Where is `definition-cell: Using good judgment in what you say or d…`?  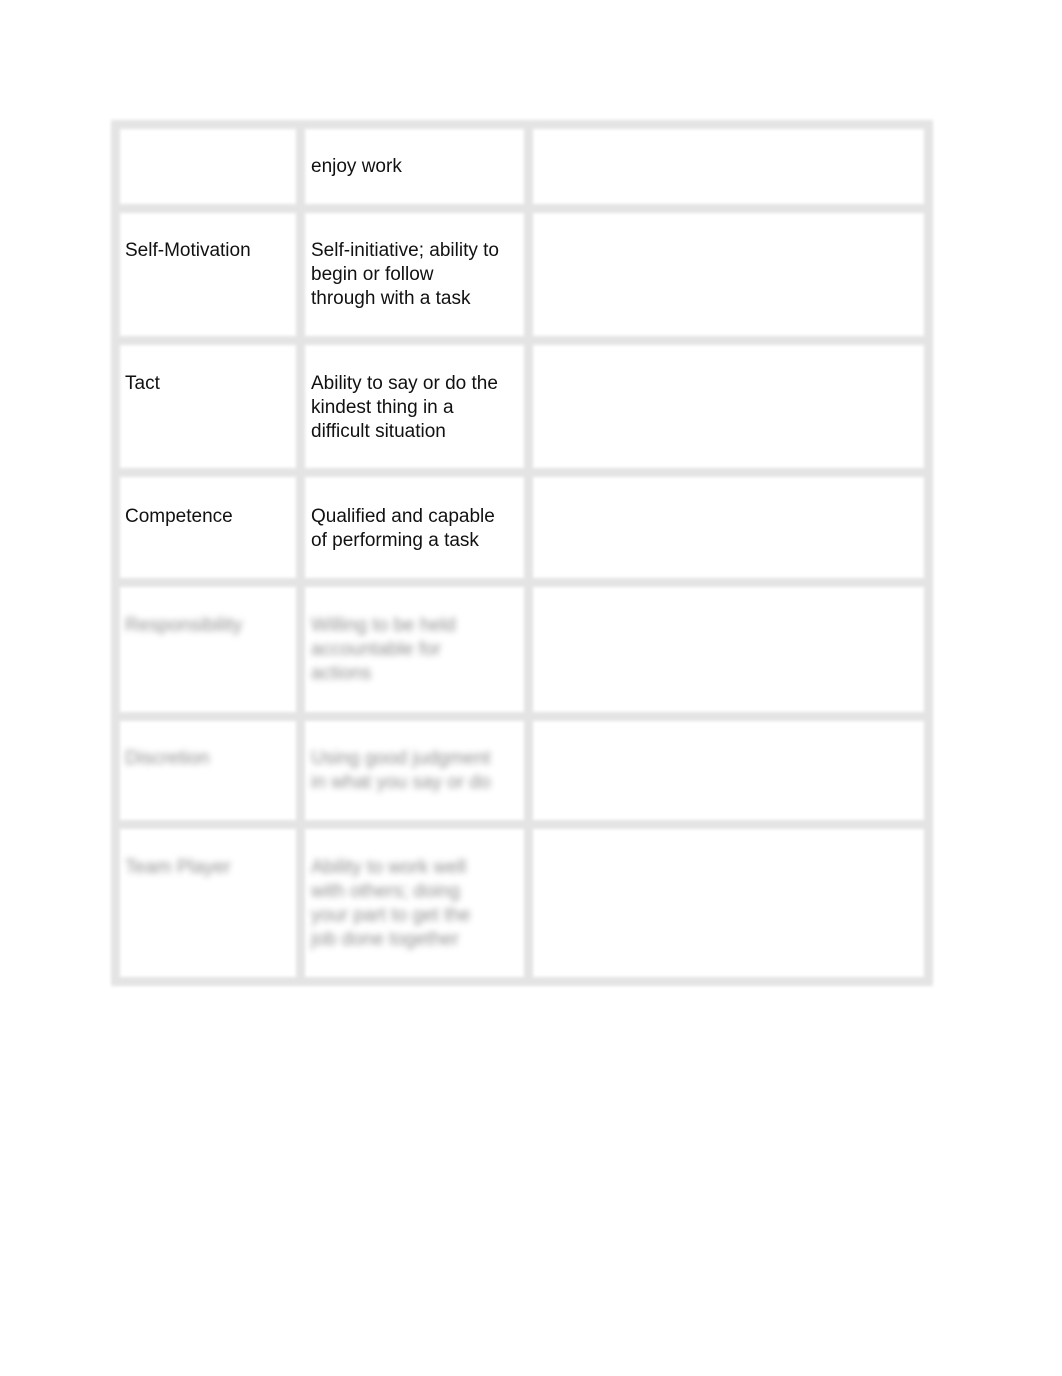 definition-cell: Using good judgment in what you say or d… is located at coordinates (401, 770).